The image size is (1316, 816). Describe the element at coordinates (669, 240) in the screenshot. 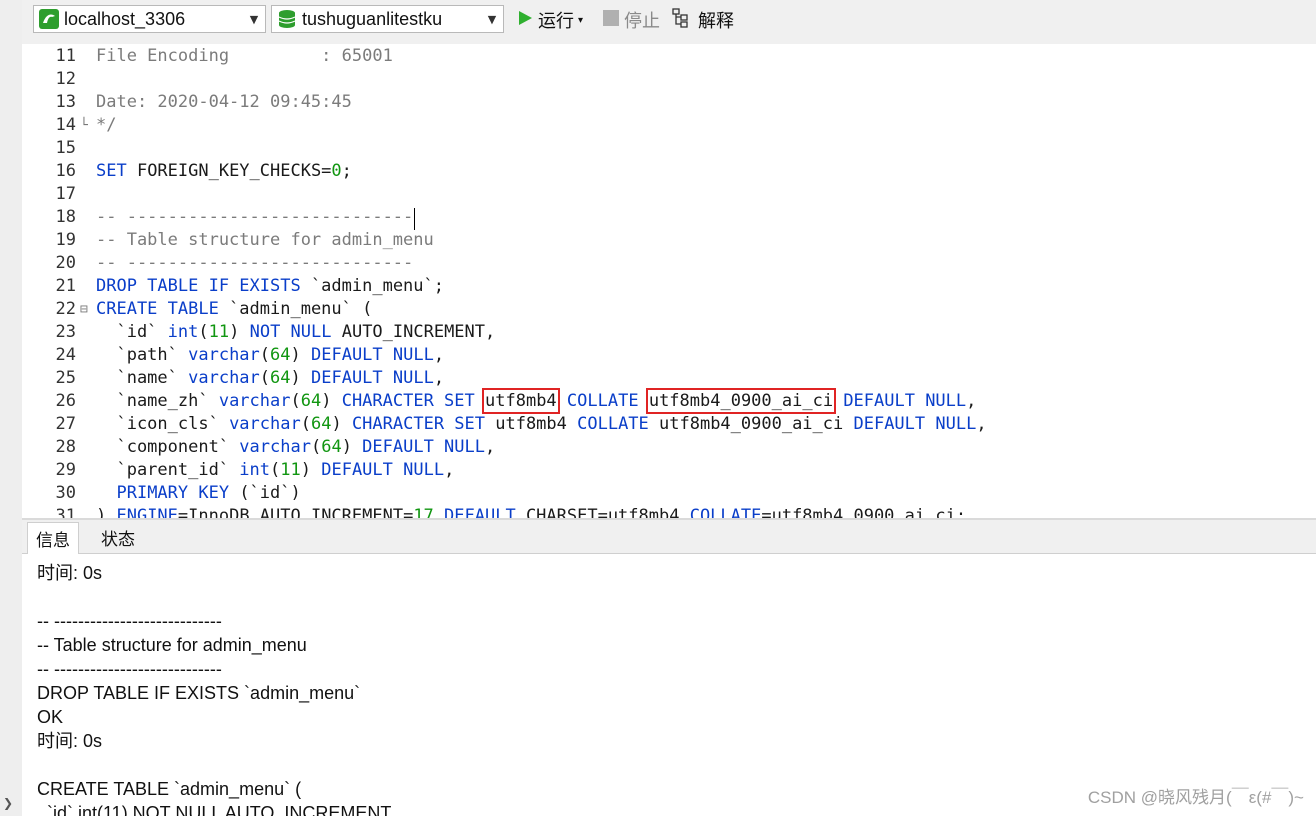

I see `code-line: 19 -- Table structure for admin_menu` at that location.